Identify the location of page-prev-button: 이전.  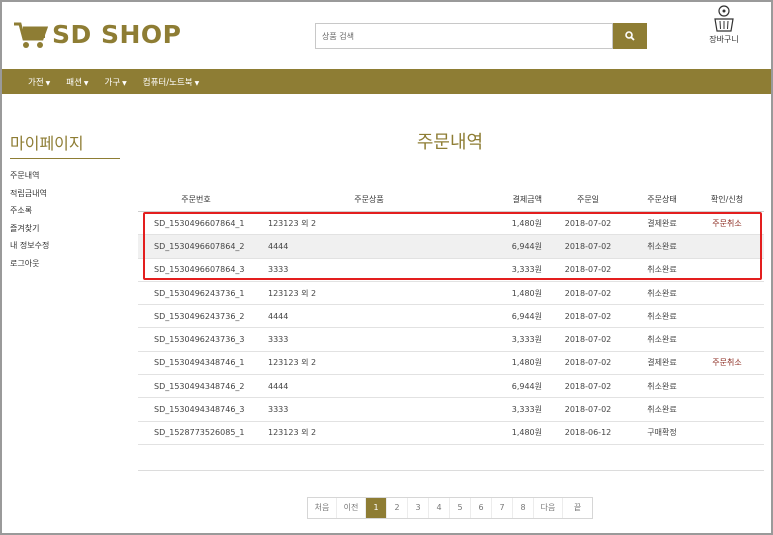
(351, 508).